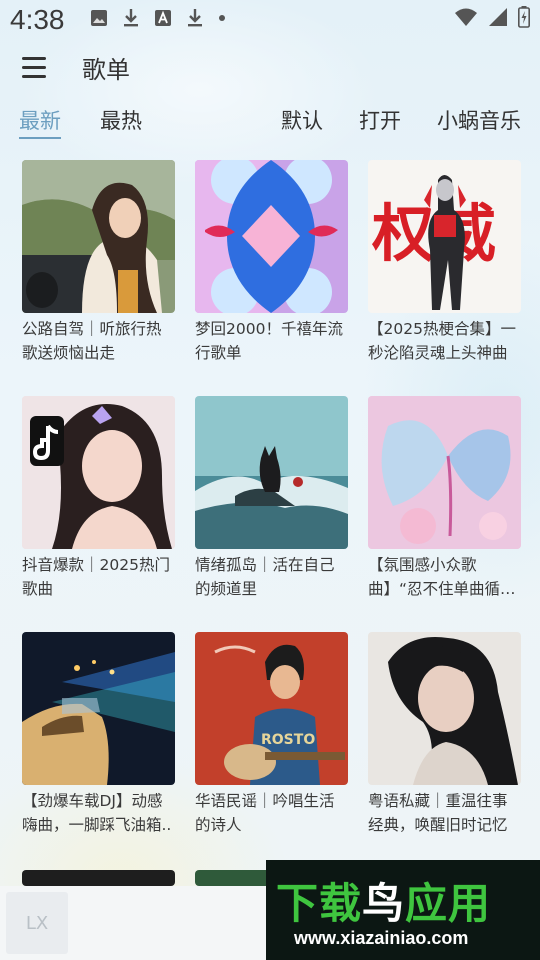 The image size is (540, 960). Describe the element at coordinates (40, 121) in the screenshot. I see `tab-latest: 最新` at that location.